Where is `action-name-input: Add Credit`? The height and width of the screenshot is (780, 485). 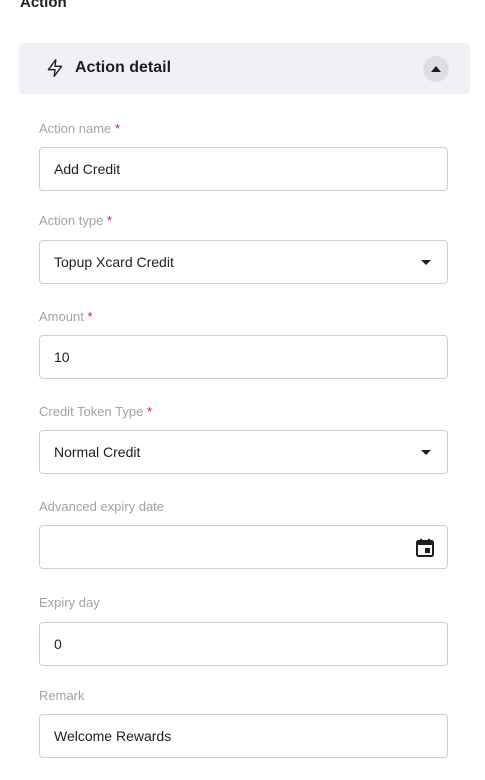
action-name-input: Add Credit is located at coordinates (243, 169).